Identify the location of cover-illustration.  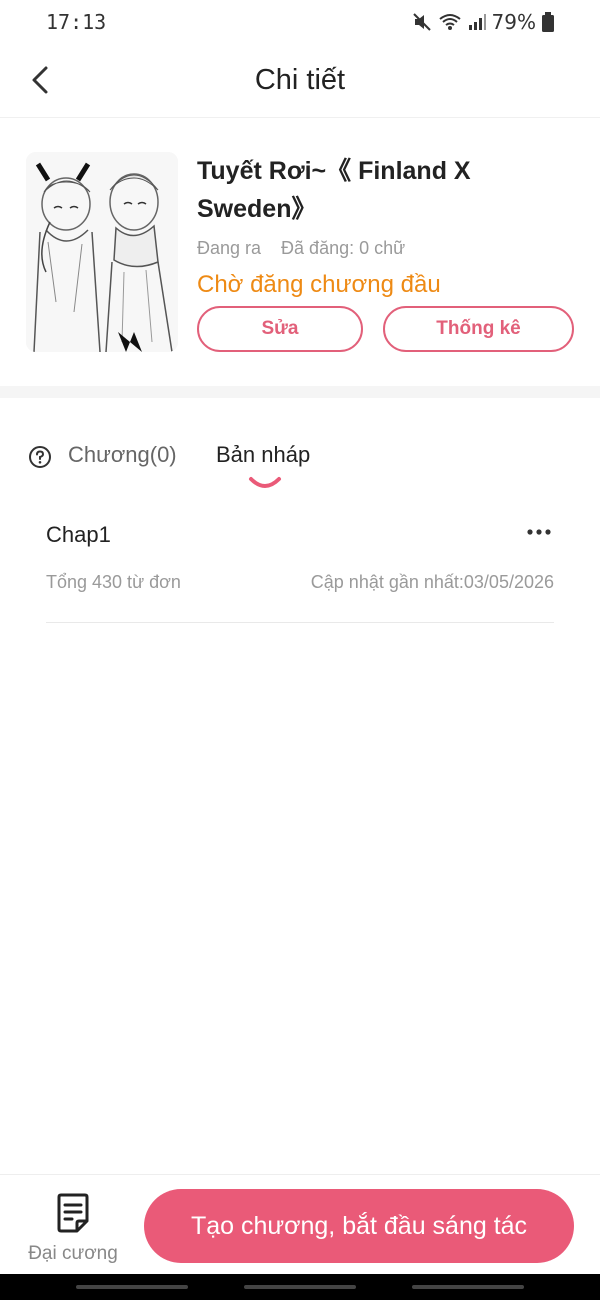
(102, 252).